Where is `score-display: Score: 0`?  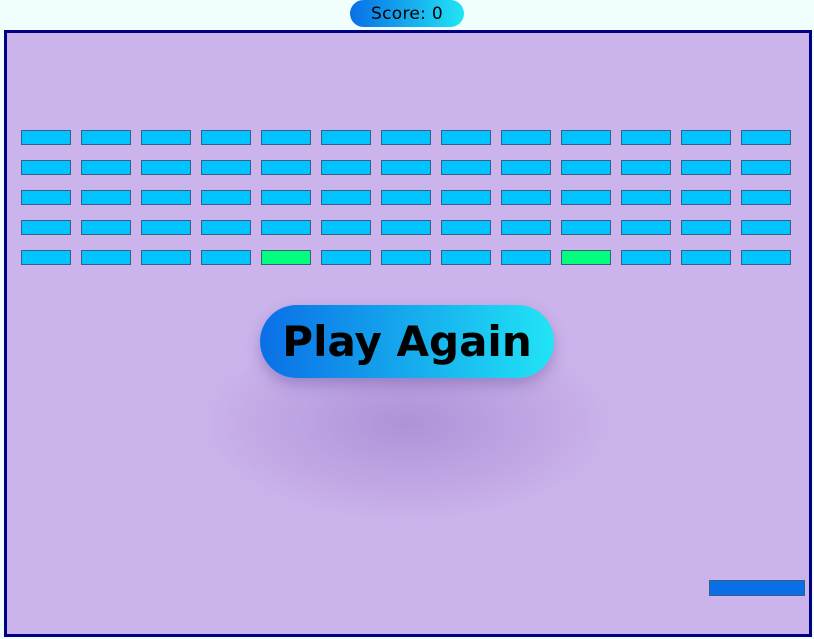 score-display: Score: 0 is located at coordinates (407, 13).